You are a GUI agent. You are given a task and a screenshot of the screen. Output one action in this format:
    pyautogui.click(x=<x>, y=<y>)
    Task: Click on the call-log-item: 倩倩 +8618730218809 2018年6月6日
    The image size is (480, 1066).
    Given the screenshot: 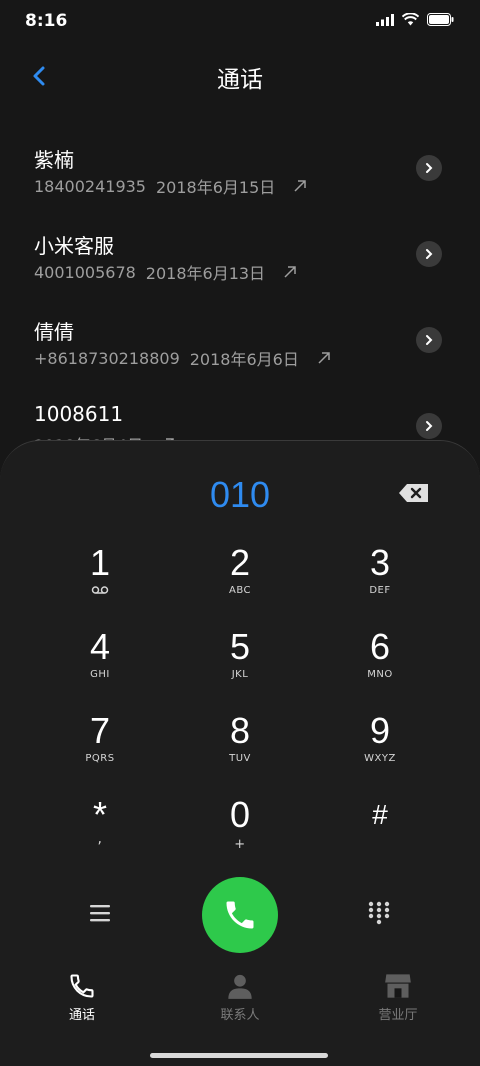 What is the action you would take?
    pyautogui.click(x=240, y=341)
    